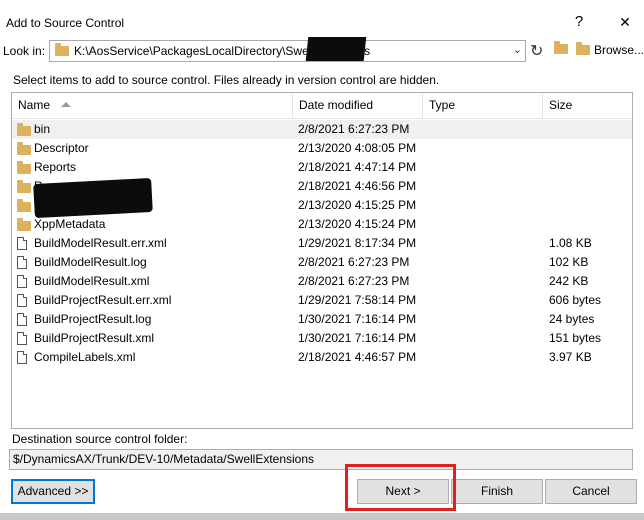 The height and width of the screenshot is (520, 644). I want to click on chevron-down-icon: ⌄, so click(517, 49).